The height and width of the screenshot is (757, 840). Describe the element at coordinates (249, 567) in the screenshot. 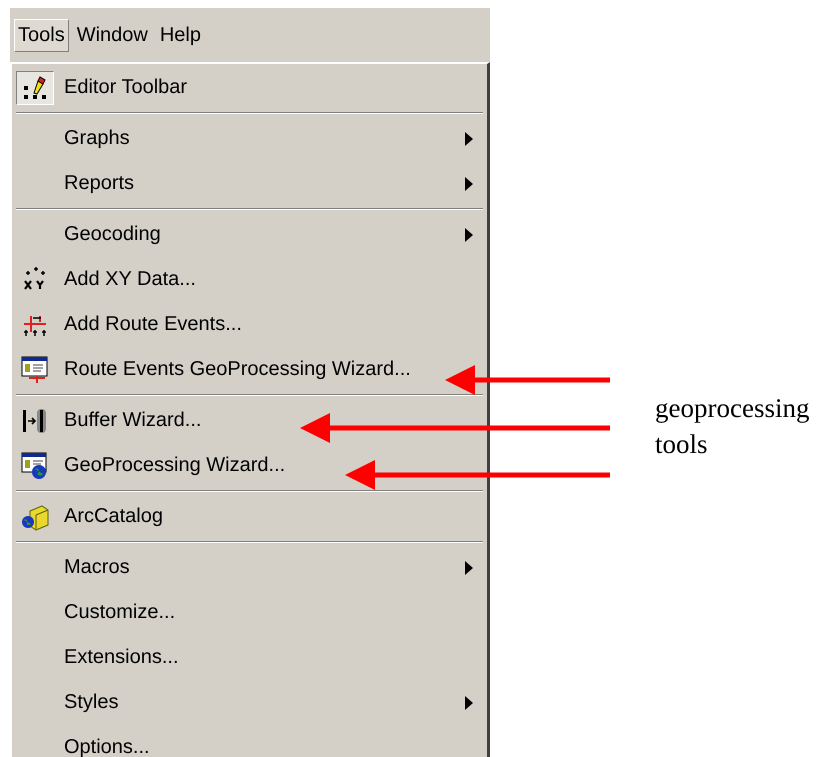

I see `menu-item: Macros` at that location.